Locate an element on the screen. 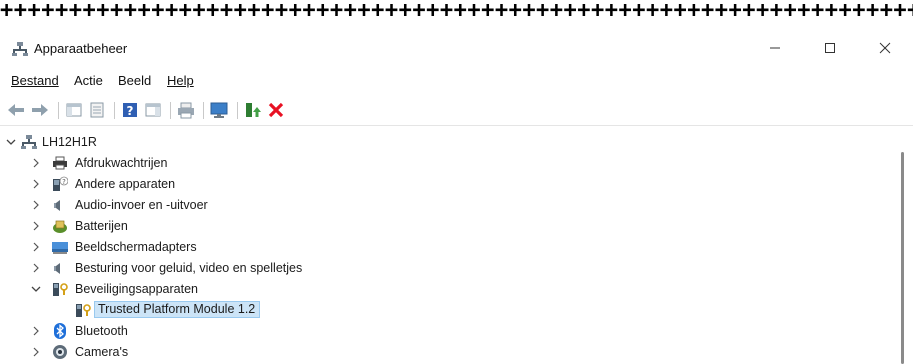 The height and width of the screenshot is (364, 913). forward-arrow-icon is located at coordinates (40, 110).